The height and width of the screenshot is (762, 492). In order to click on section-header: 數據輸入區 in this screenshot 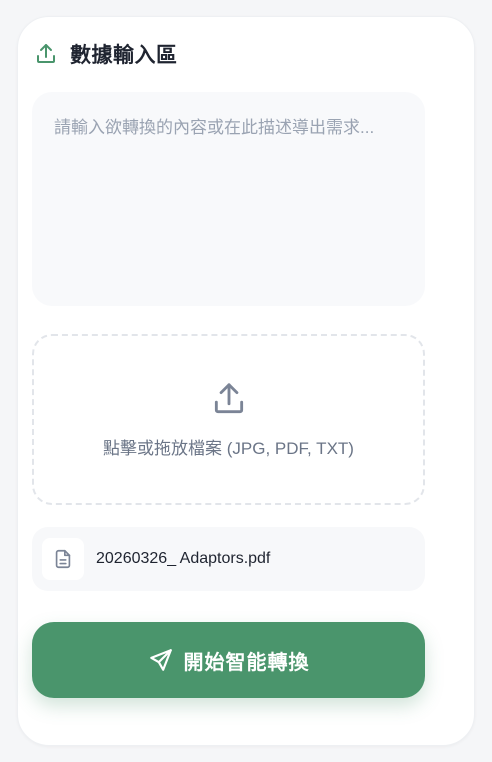, I will do `click(106, 54)`.